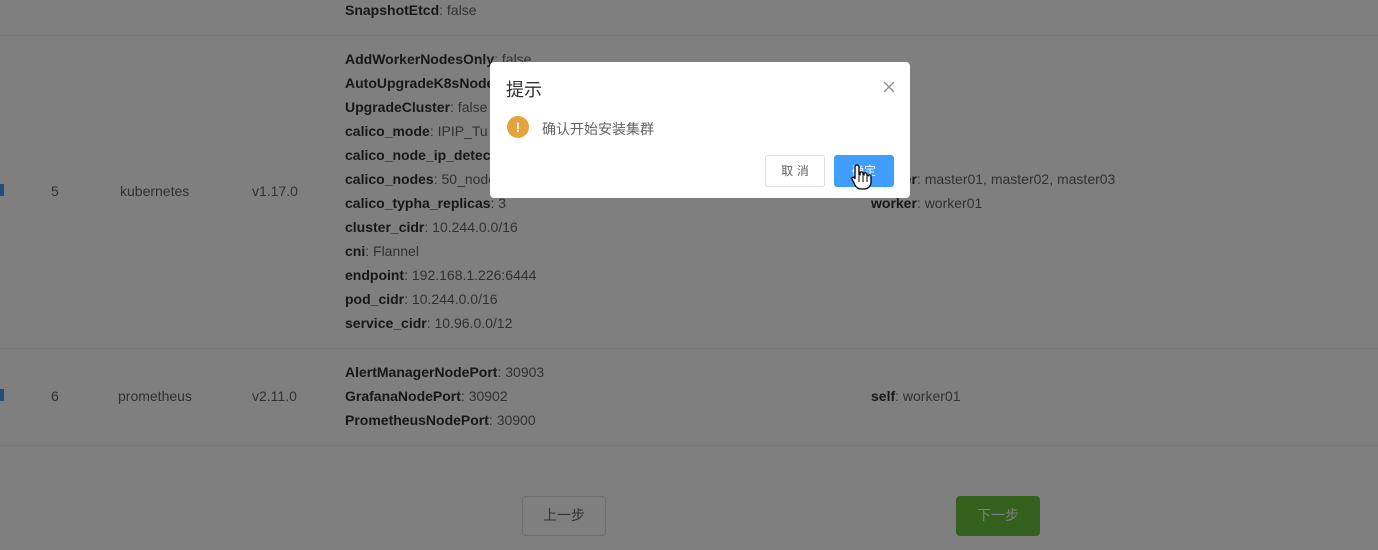  Describe the element at coordinates (889, 87) in the screenshot. I see `close-icon` at that location.